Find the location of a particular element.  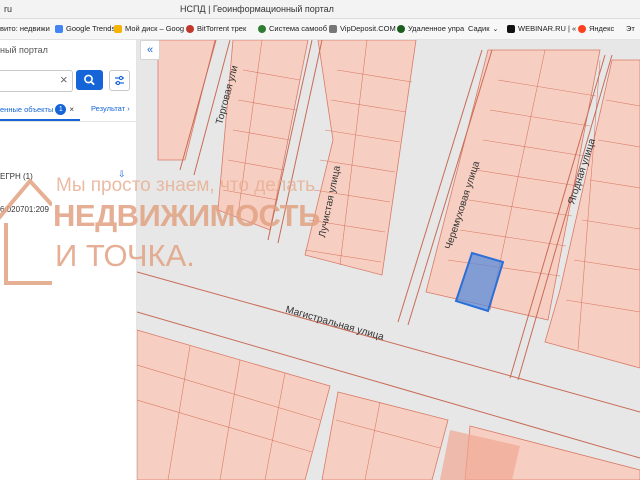

clear-icon: × is located at coordinates (64, 80).